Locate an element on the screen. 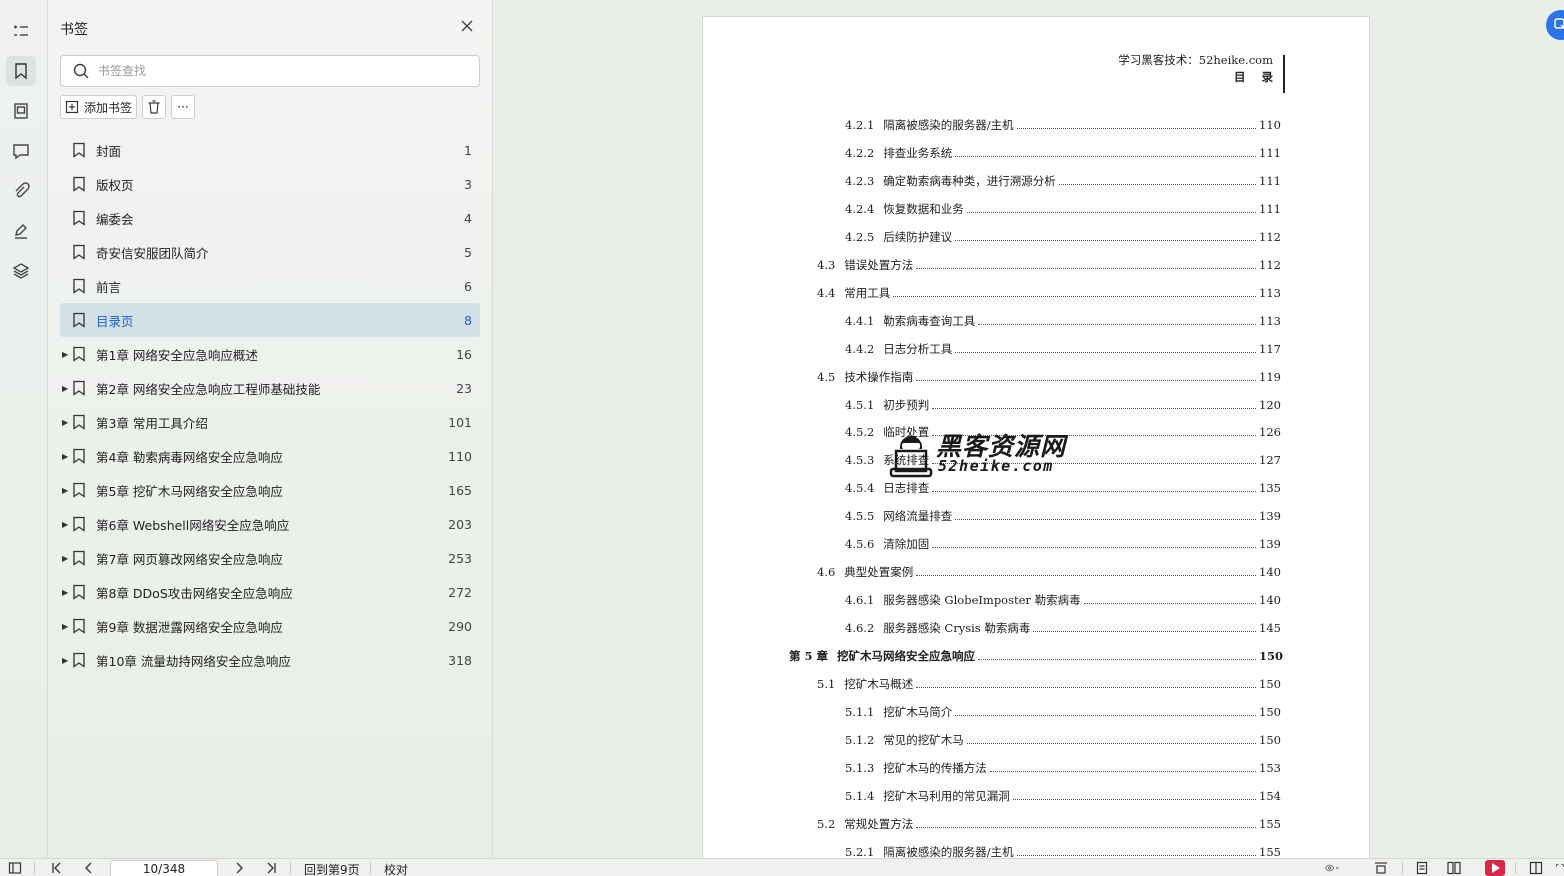 The height and width of the screenshot is (876, 1564). toc-entry: 4.6 典型处置案例 140 is located at coordinates (1049, 572).